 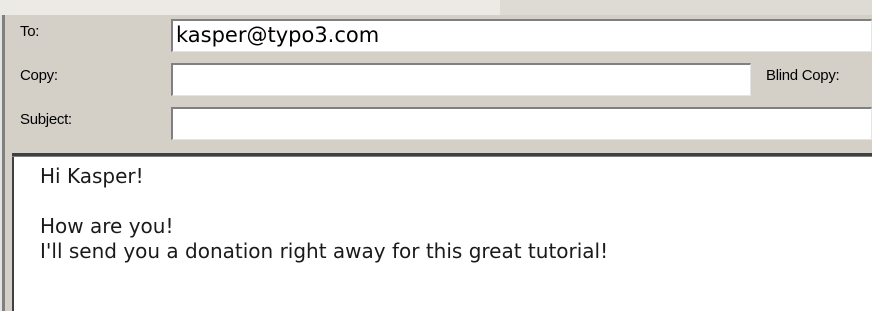 What do you see at coordinates (686, 7) in the screenshot?
I see `tab-edge` at bounding box center [686, 7].